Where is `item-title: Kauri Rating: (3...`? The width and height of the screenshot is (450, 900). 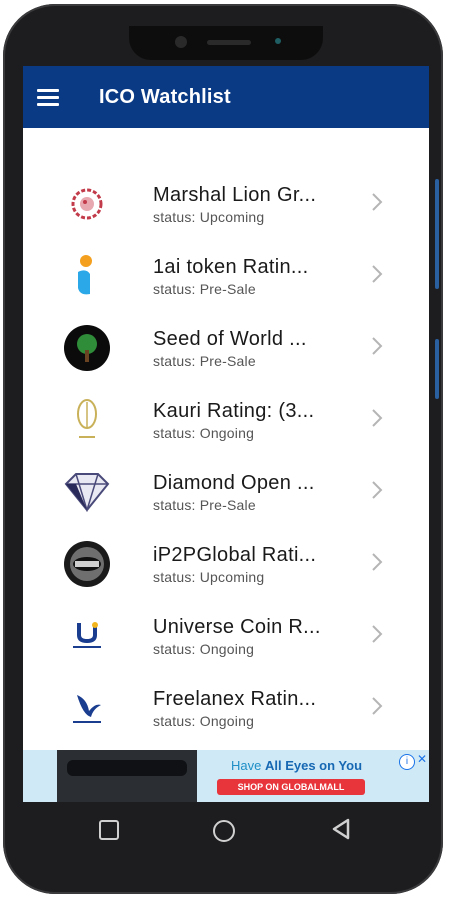
item-title: Kauri Rating: (3... is located at coordinates (234, 410).